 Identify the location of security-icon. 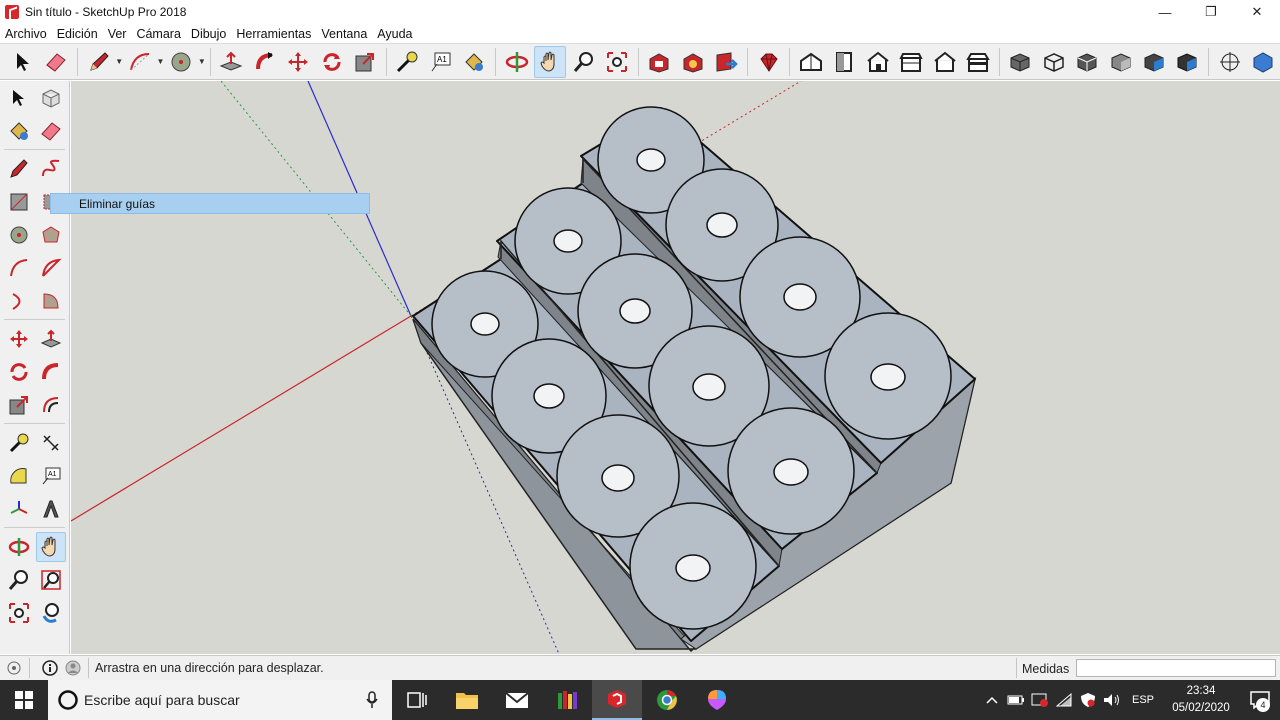
(1040, 700).